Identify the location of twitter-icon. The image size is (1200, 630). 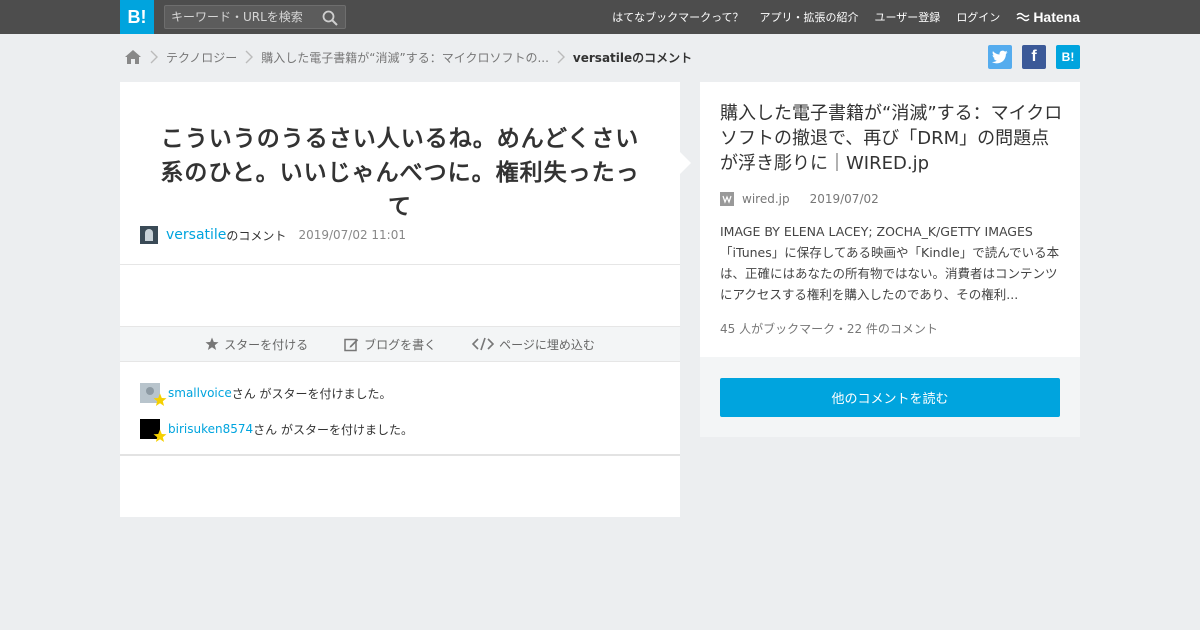
(1000, 57).